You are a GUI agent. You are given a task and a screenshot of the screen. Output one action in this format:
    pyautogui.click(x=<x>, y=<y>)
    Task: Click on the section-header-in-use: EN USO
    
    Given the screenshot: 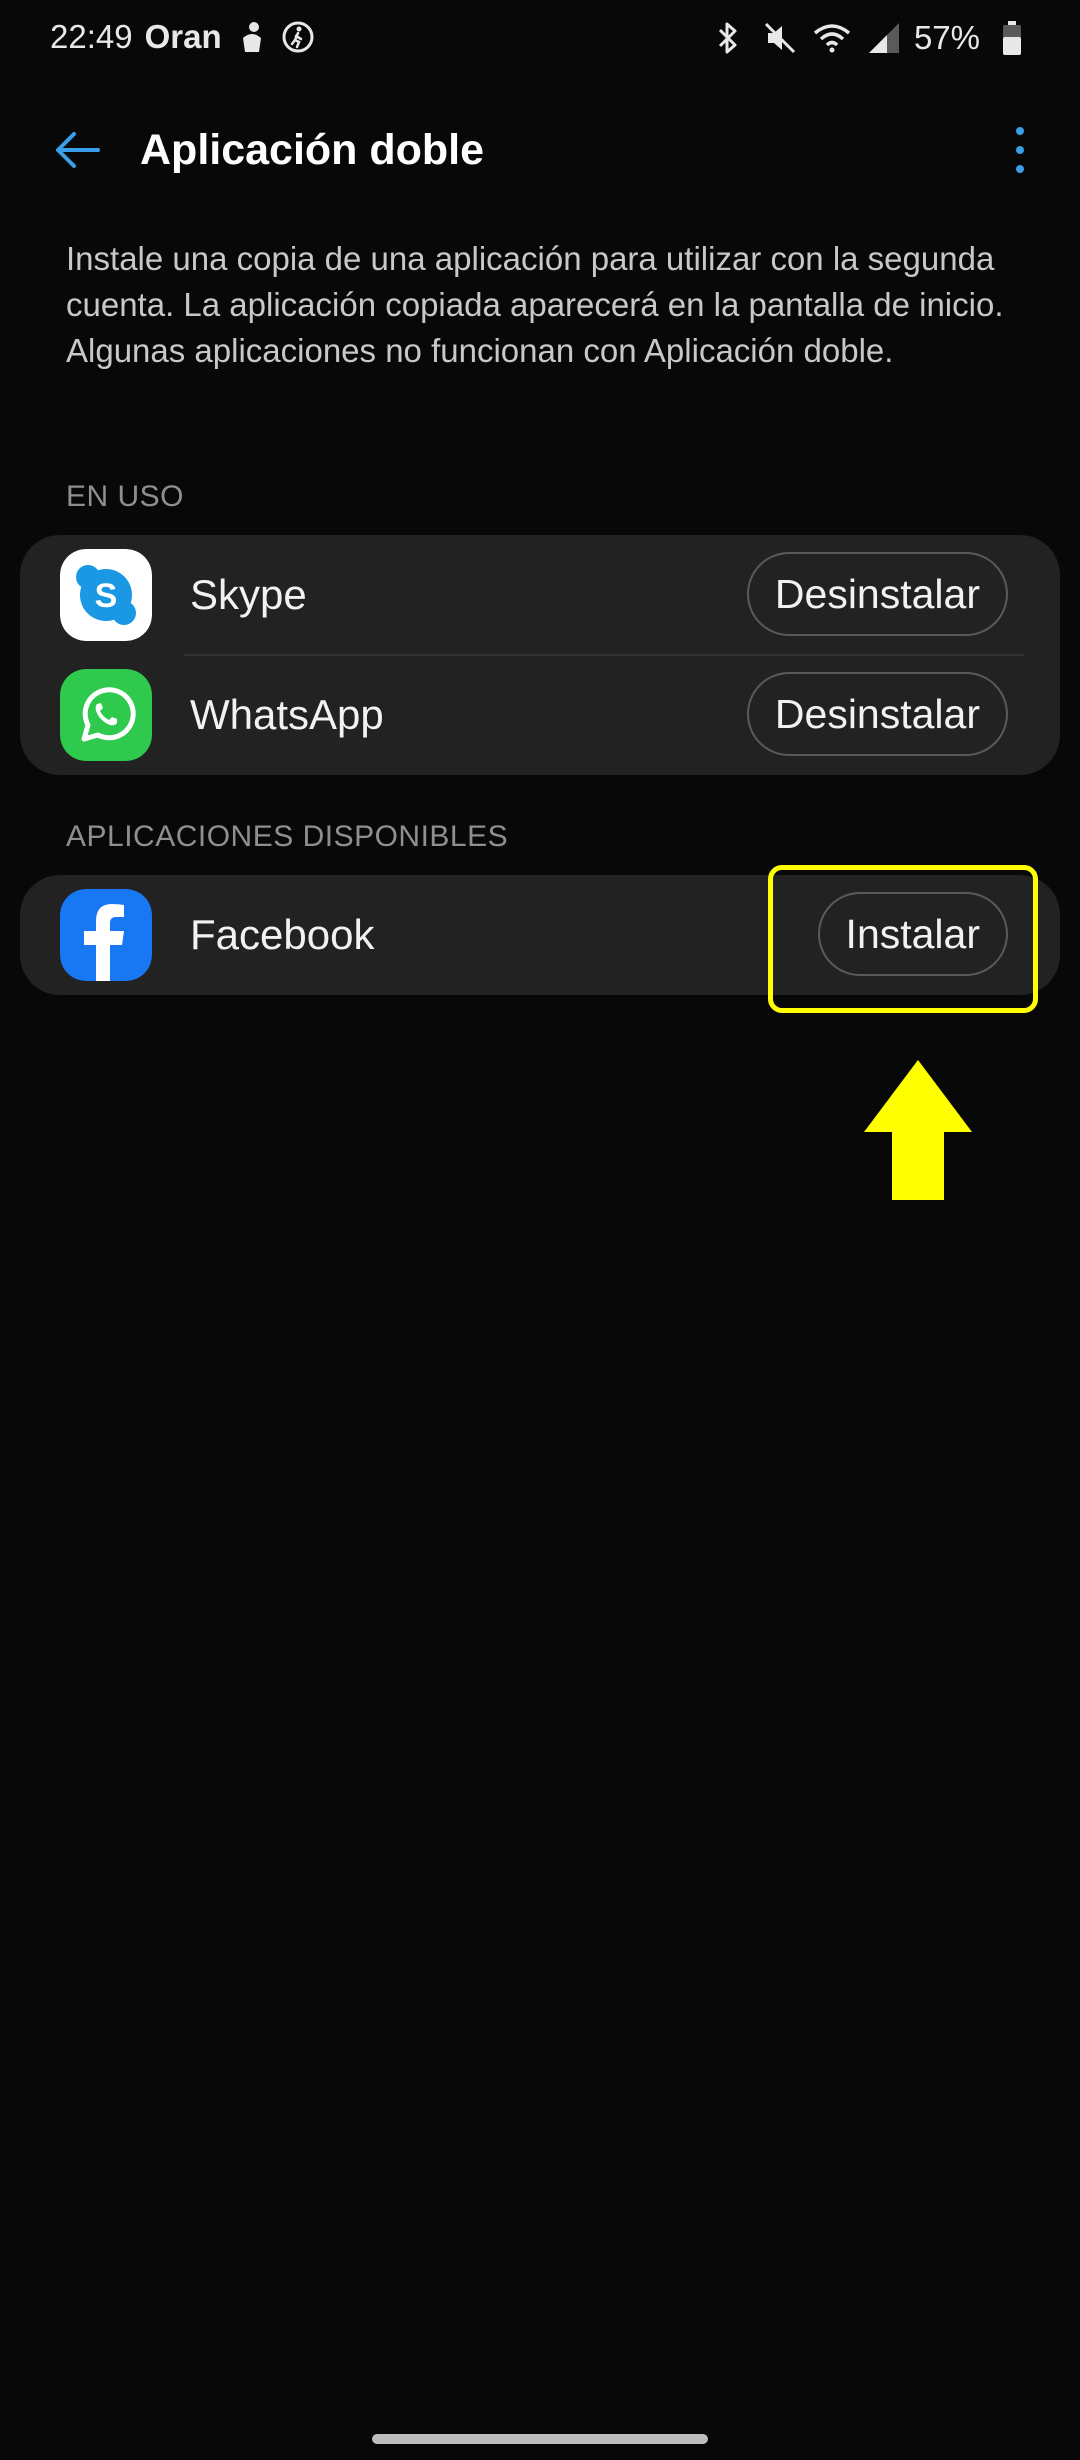 What is the action you would take?
    pyautogui.click(x=125, y=496)
    